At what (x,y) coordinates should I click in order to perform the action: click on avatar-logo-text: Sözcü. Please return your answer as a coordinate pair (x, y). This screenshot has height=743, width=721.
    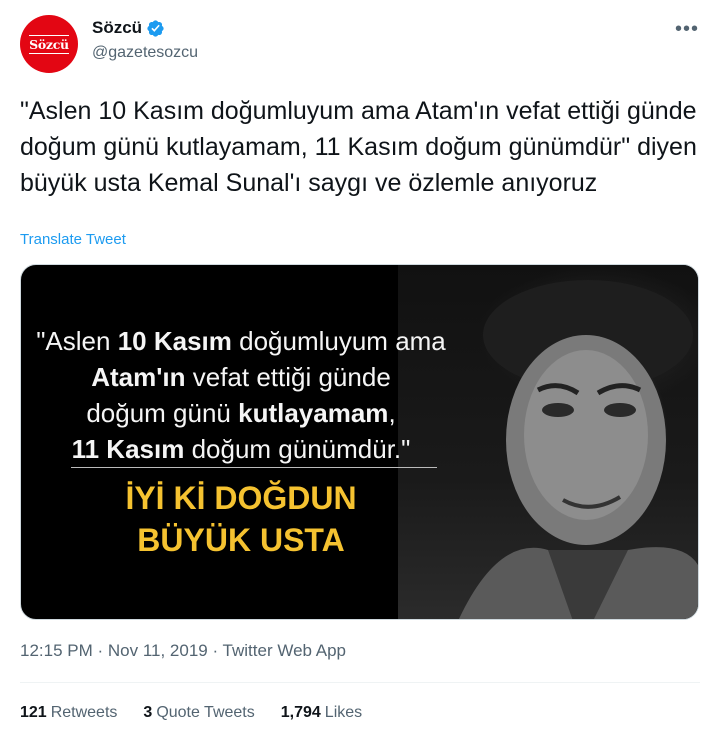
    Looking at the image, I should click on (49, 44).